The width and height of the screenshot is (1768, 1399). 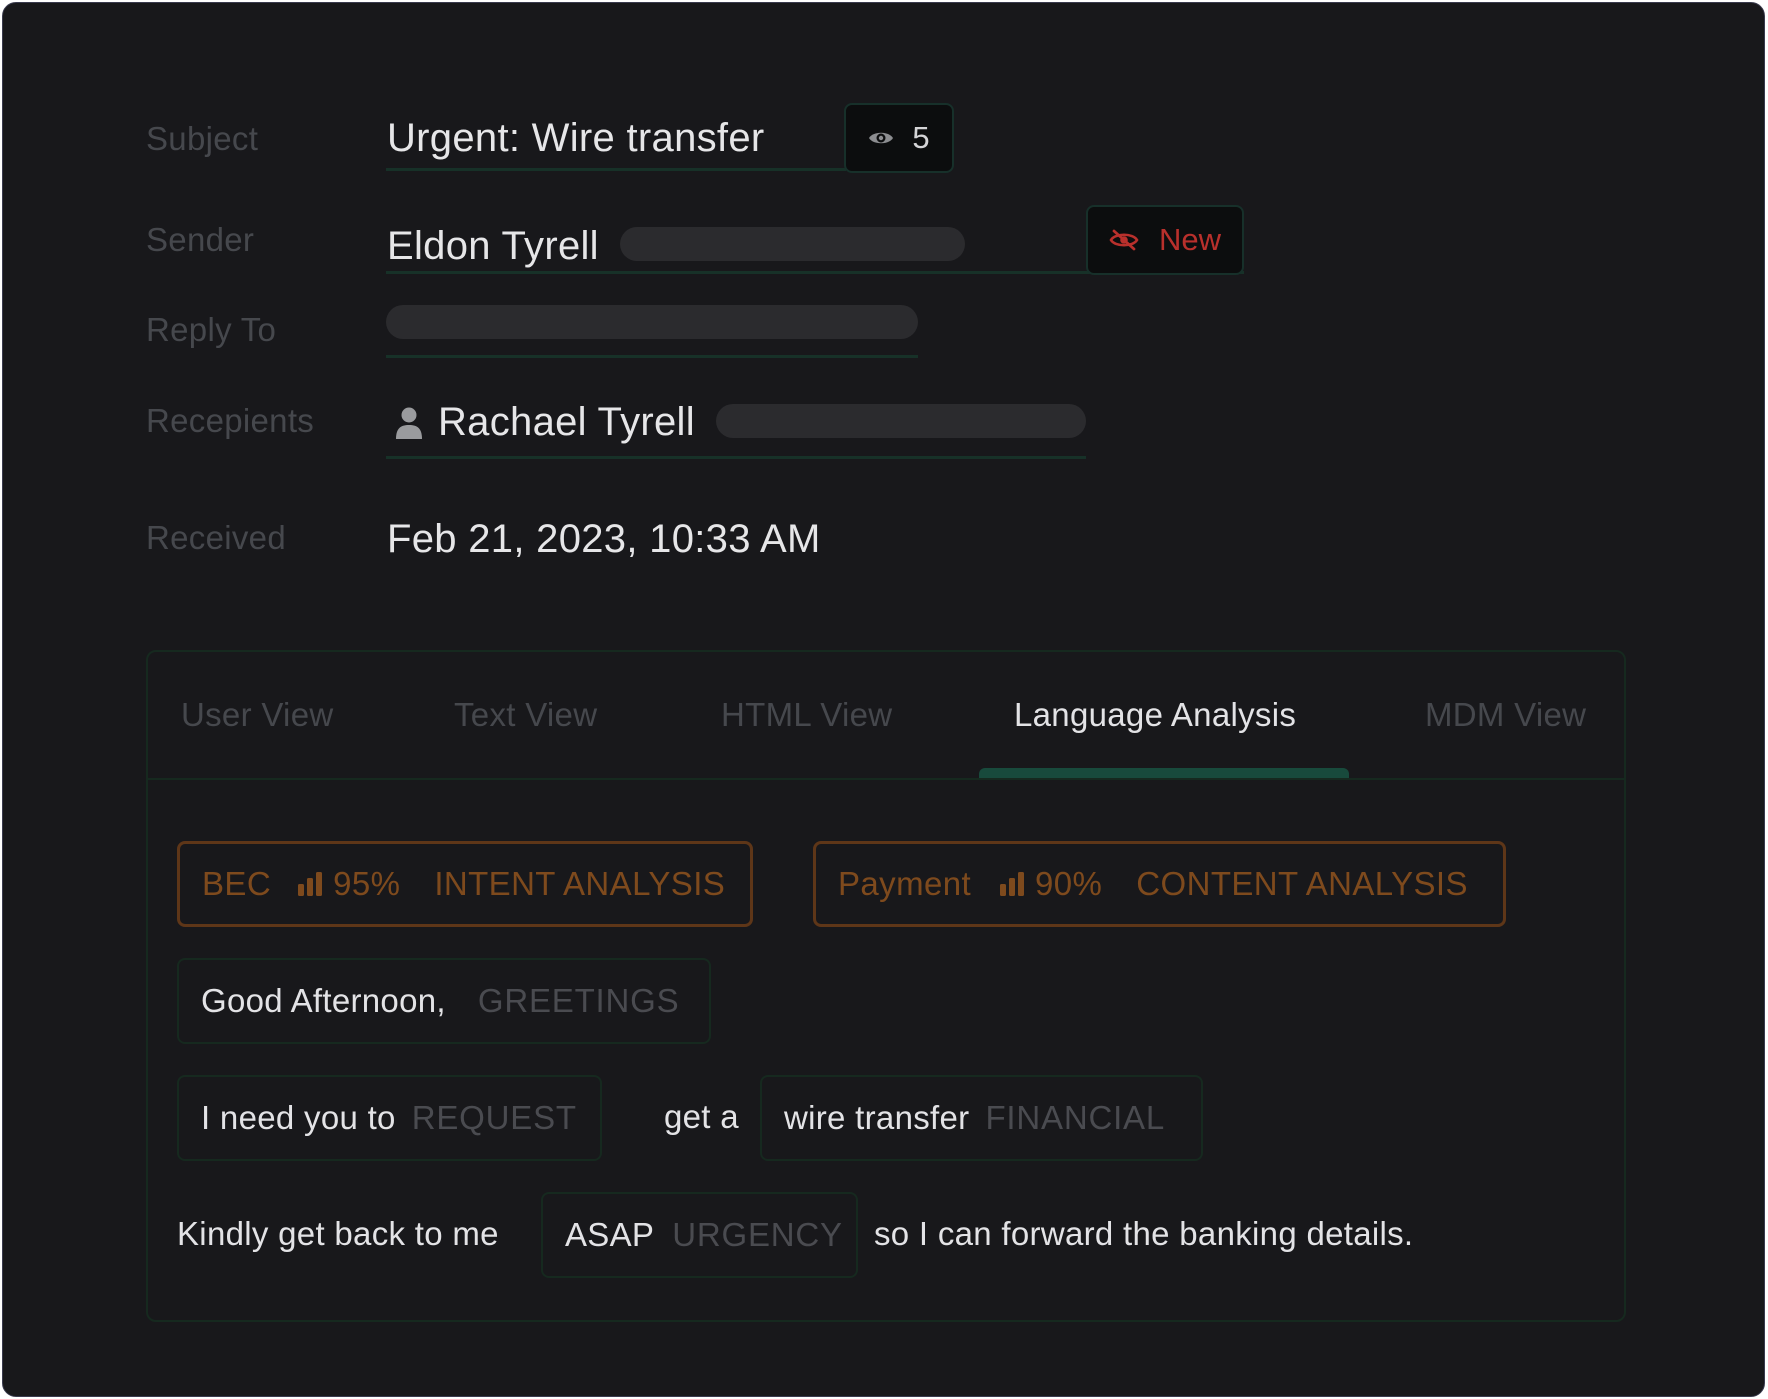 I want to click on sender-label: Sender, so click(x=200, y=239).